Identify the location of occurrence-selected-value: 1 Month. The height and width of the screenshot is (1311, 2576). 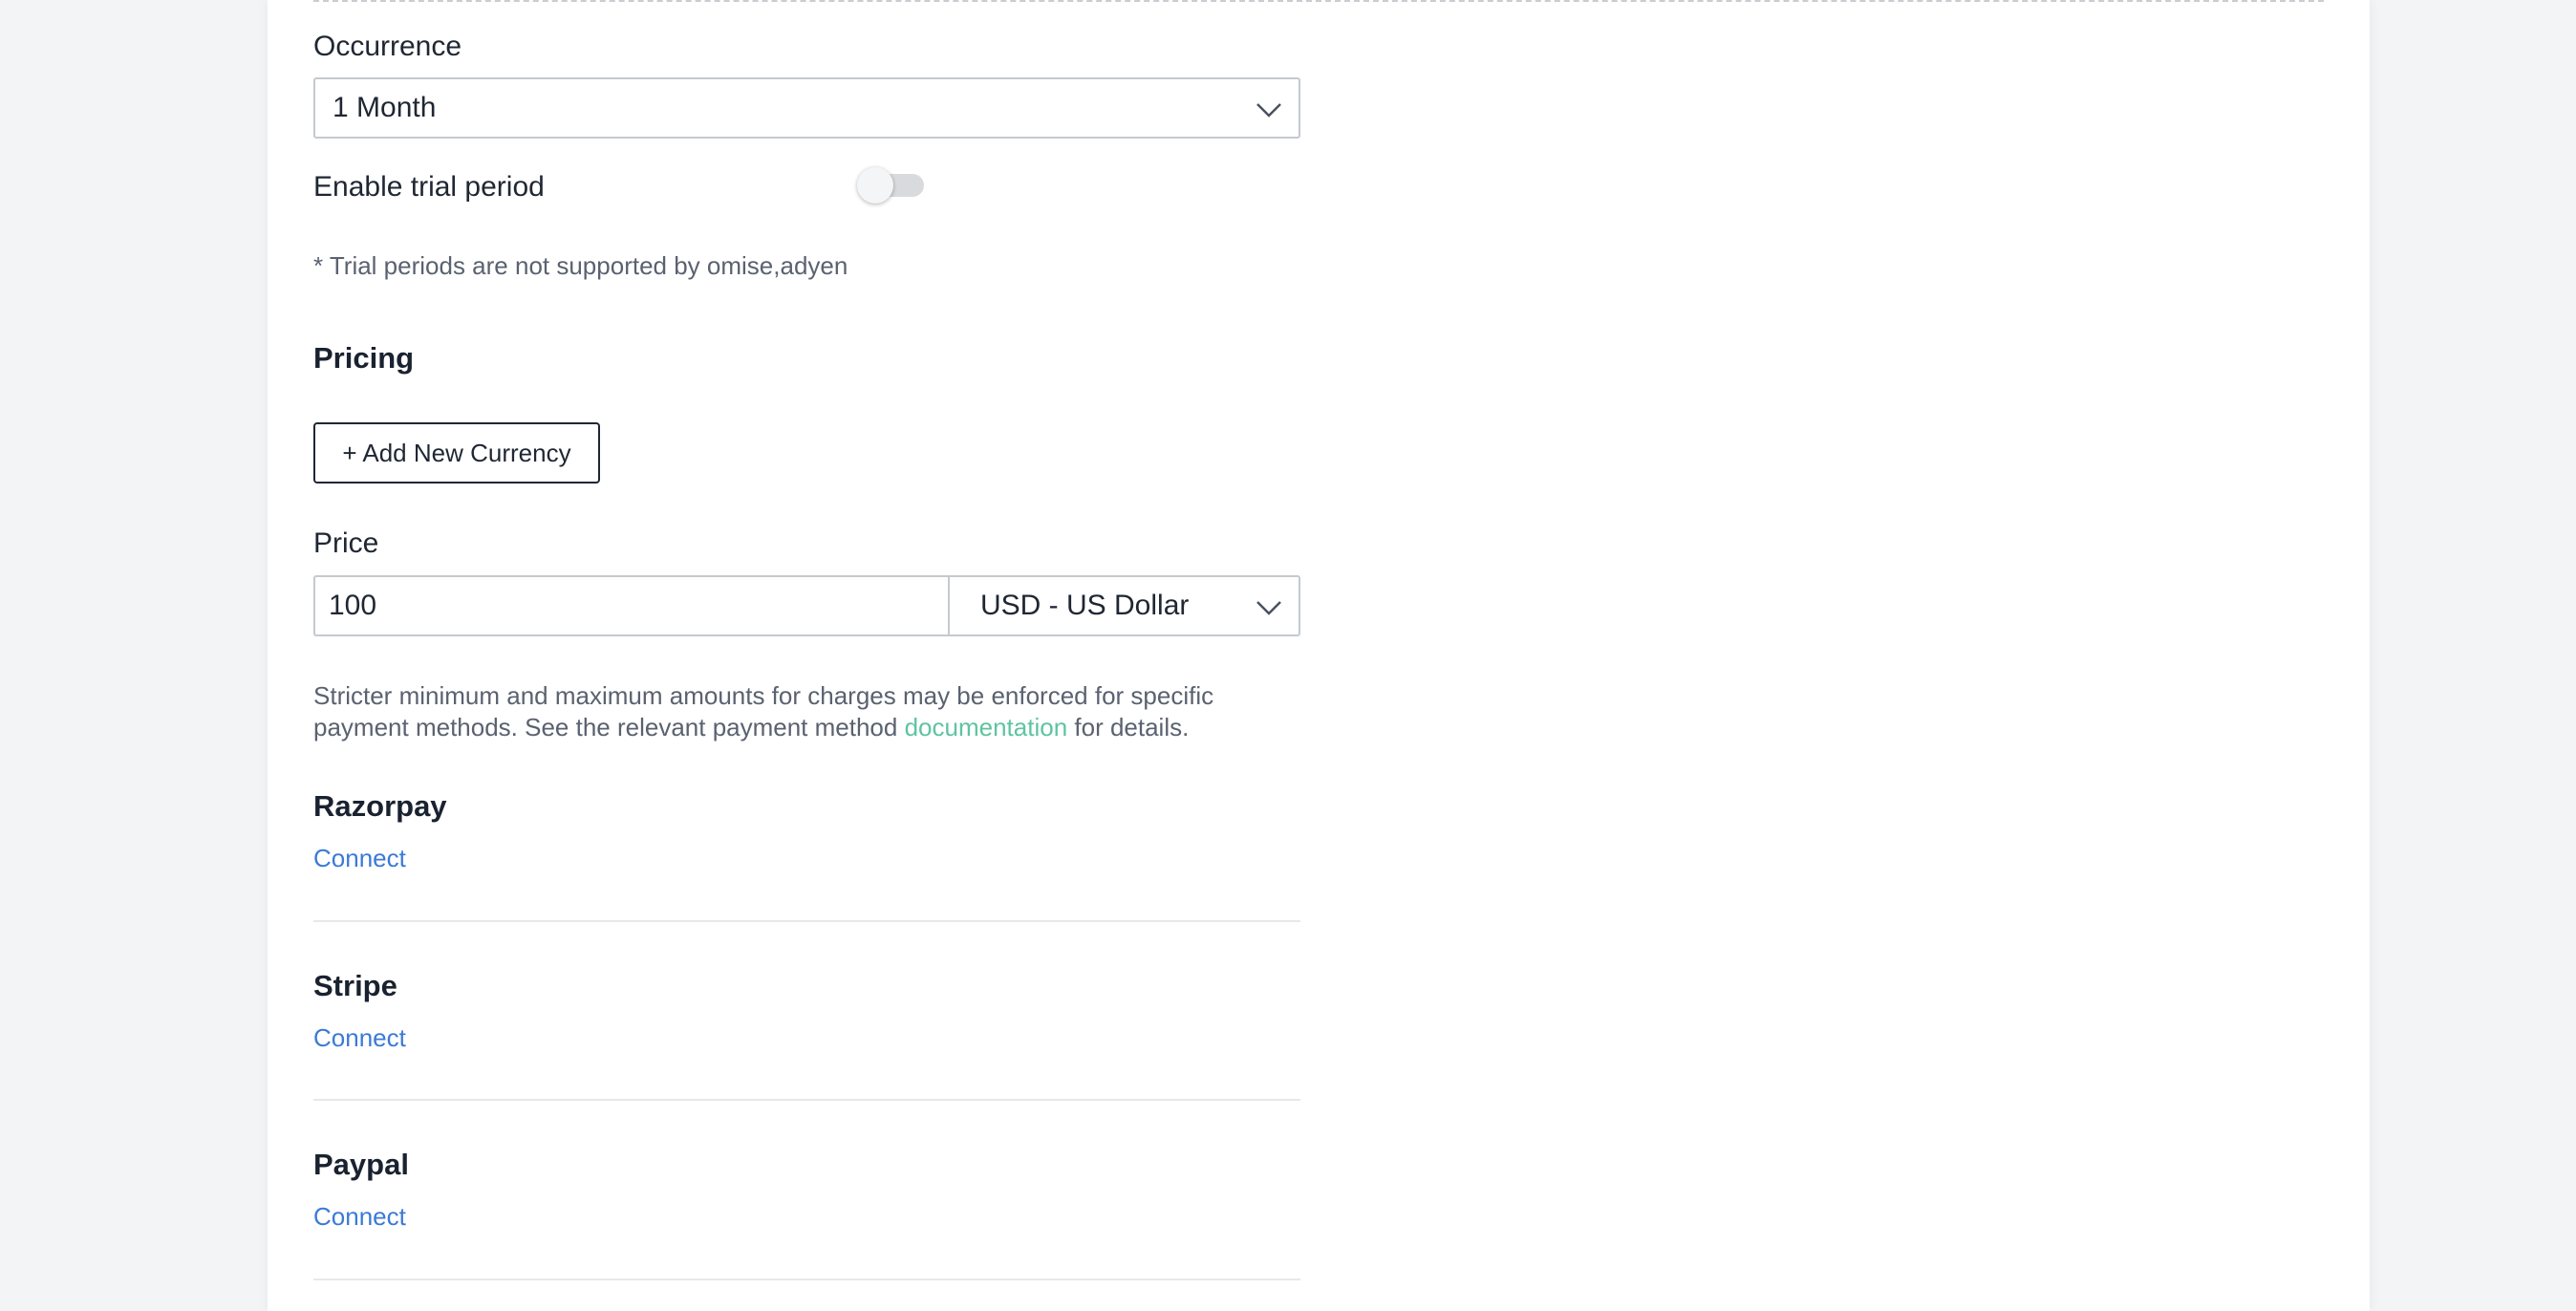
(385, 107).